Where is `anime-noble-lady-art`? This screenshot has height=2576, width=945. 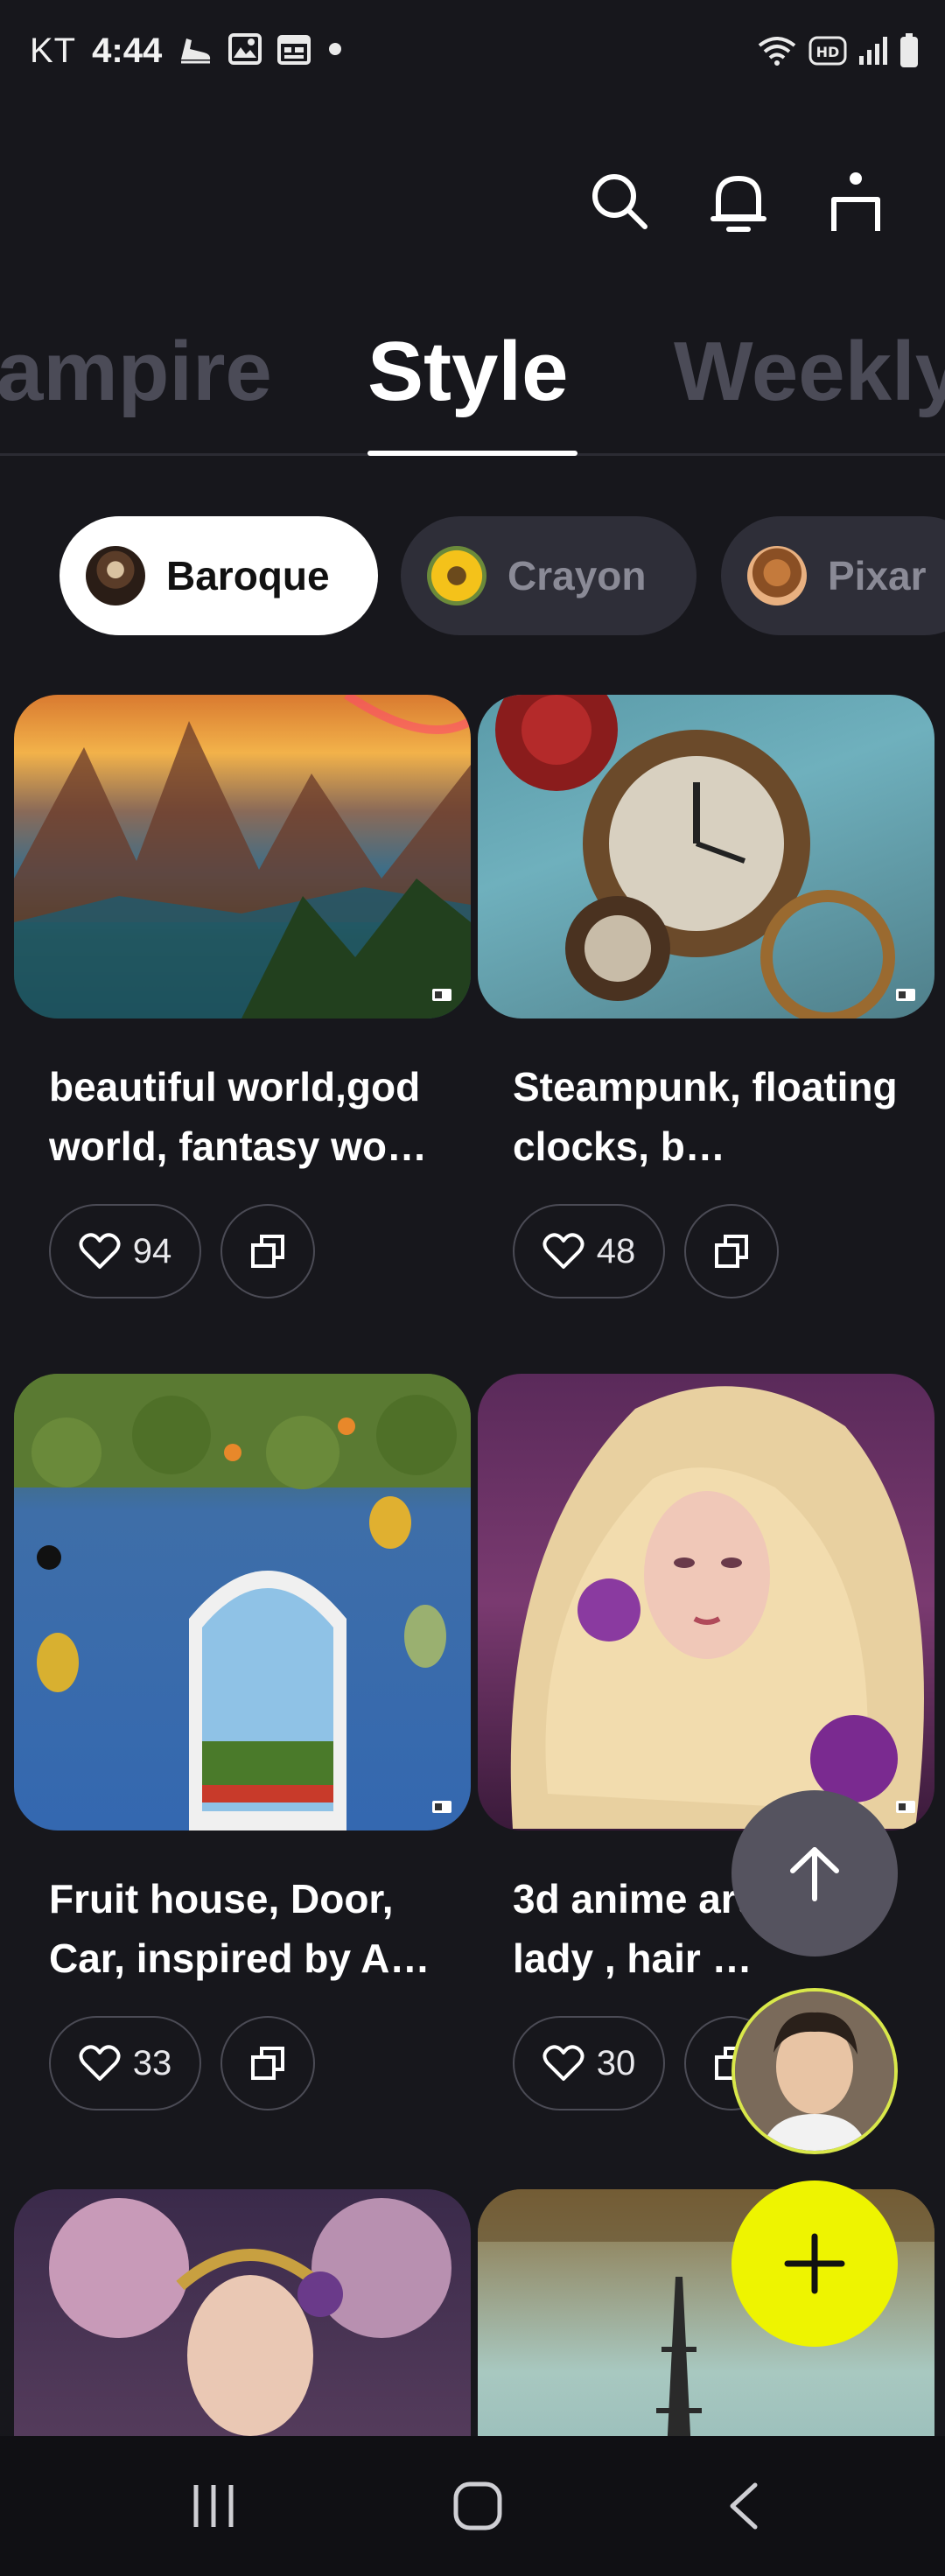
anime-noble-lady-art is located at coordinates (717, 1607).